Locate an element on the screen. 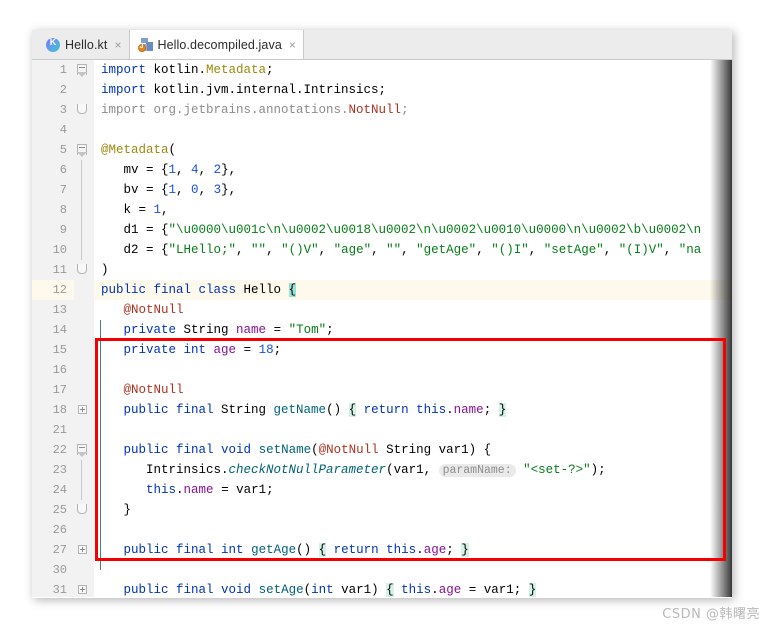 The image size is (768, 626). tab-hello-kt: Hello.kt × is located at coordinates (83, 44).